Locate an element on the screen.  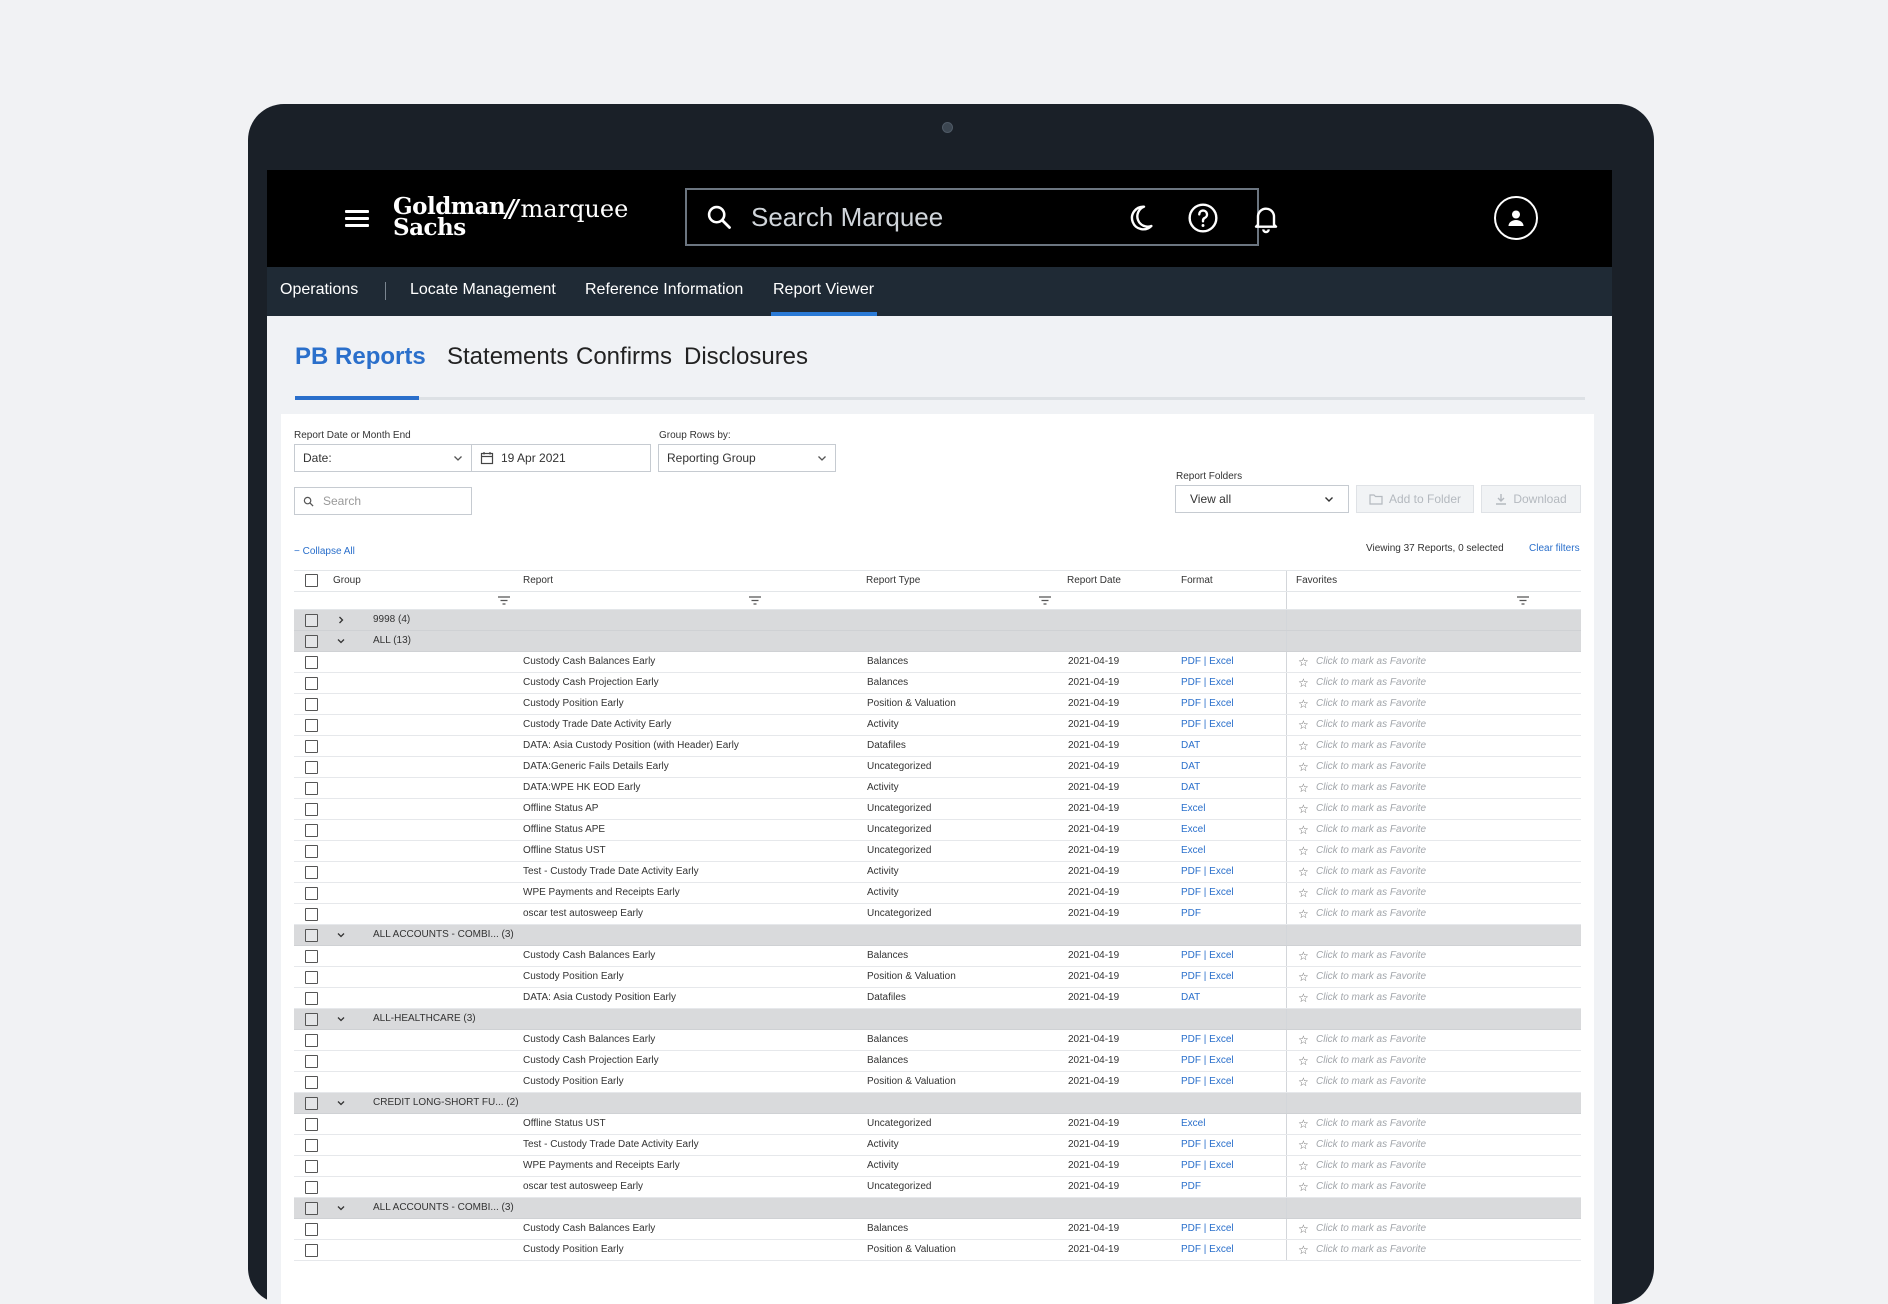
group-row: 9998 (4) is located at coordinates (937, 620).